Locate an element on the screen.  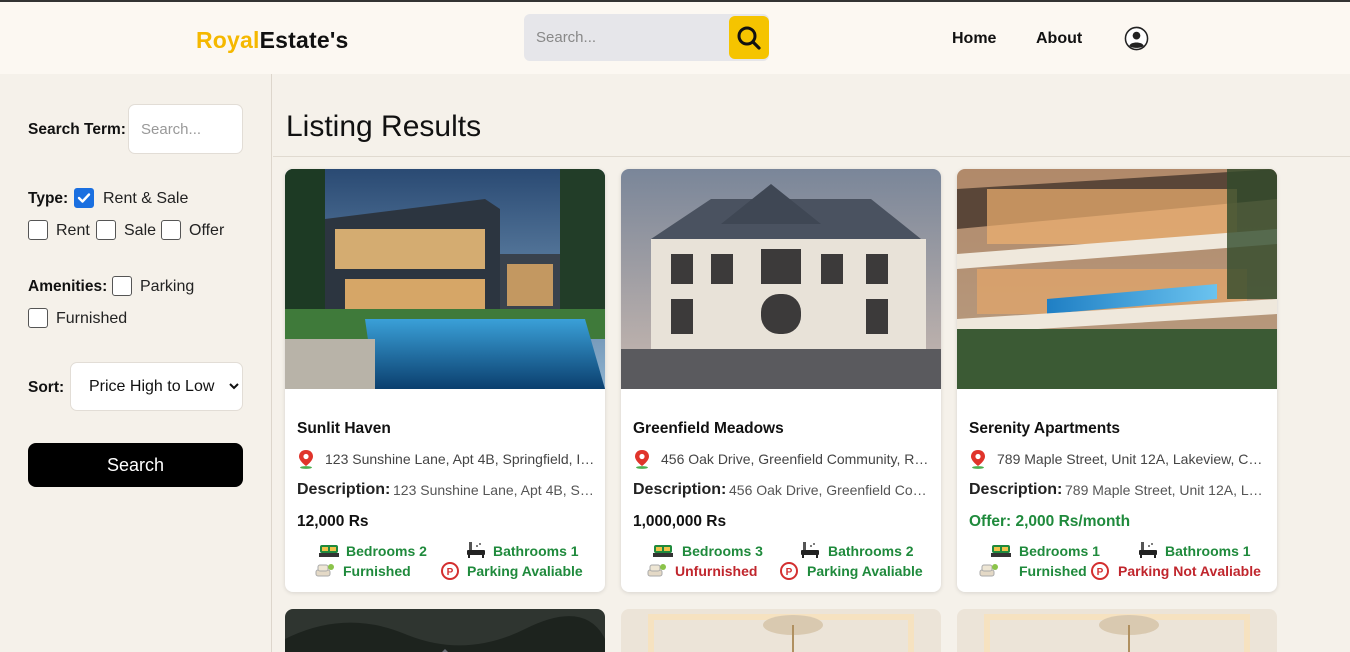
checkmark-icon is located at coordinates (84, 198).